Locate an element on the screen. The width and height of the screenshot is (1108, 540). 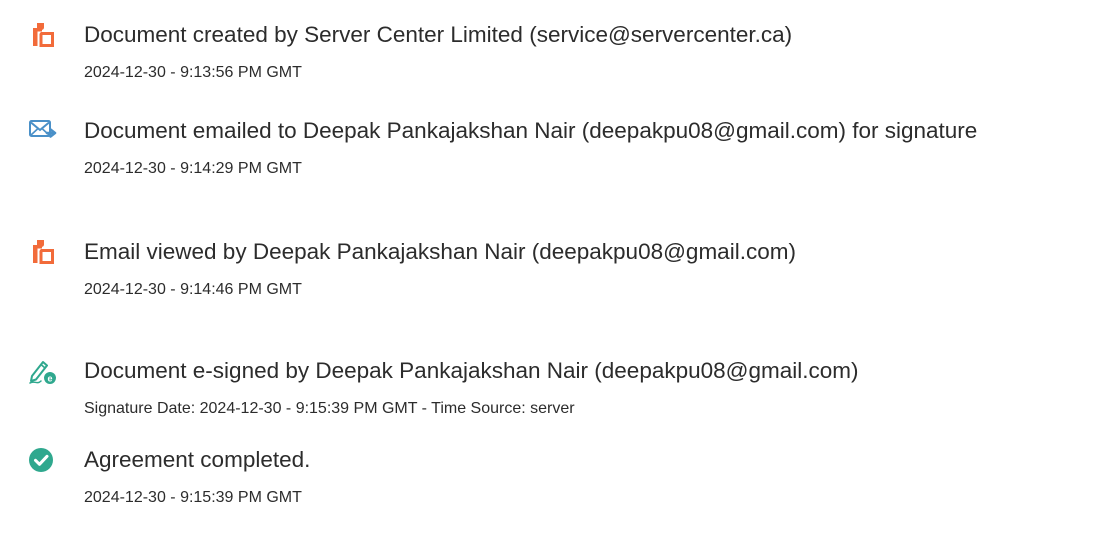
event-timestamp: 2024-12-30 - 9:14:46 PM GMT is located at coordinates (193, 289).